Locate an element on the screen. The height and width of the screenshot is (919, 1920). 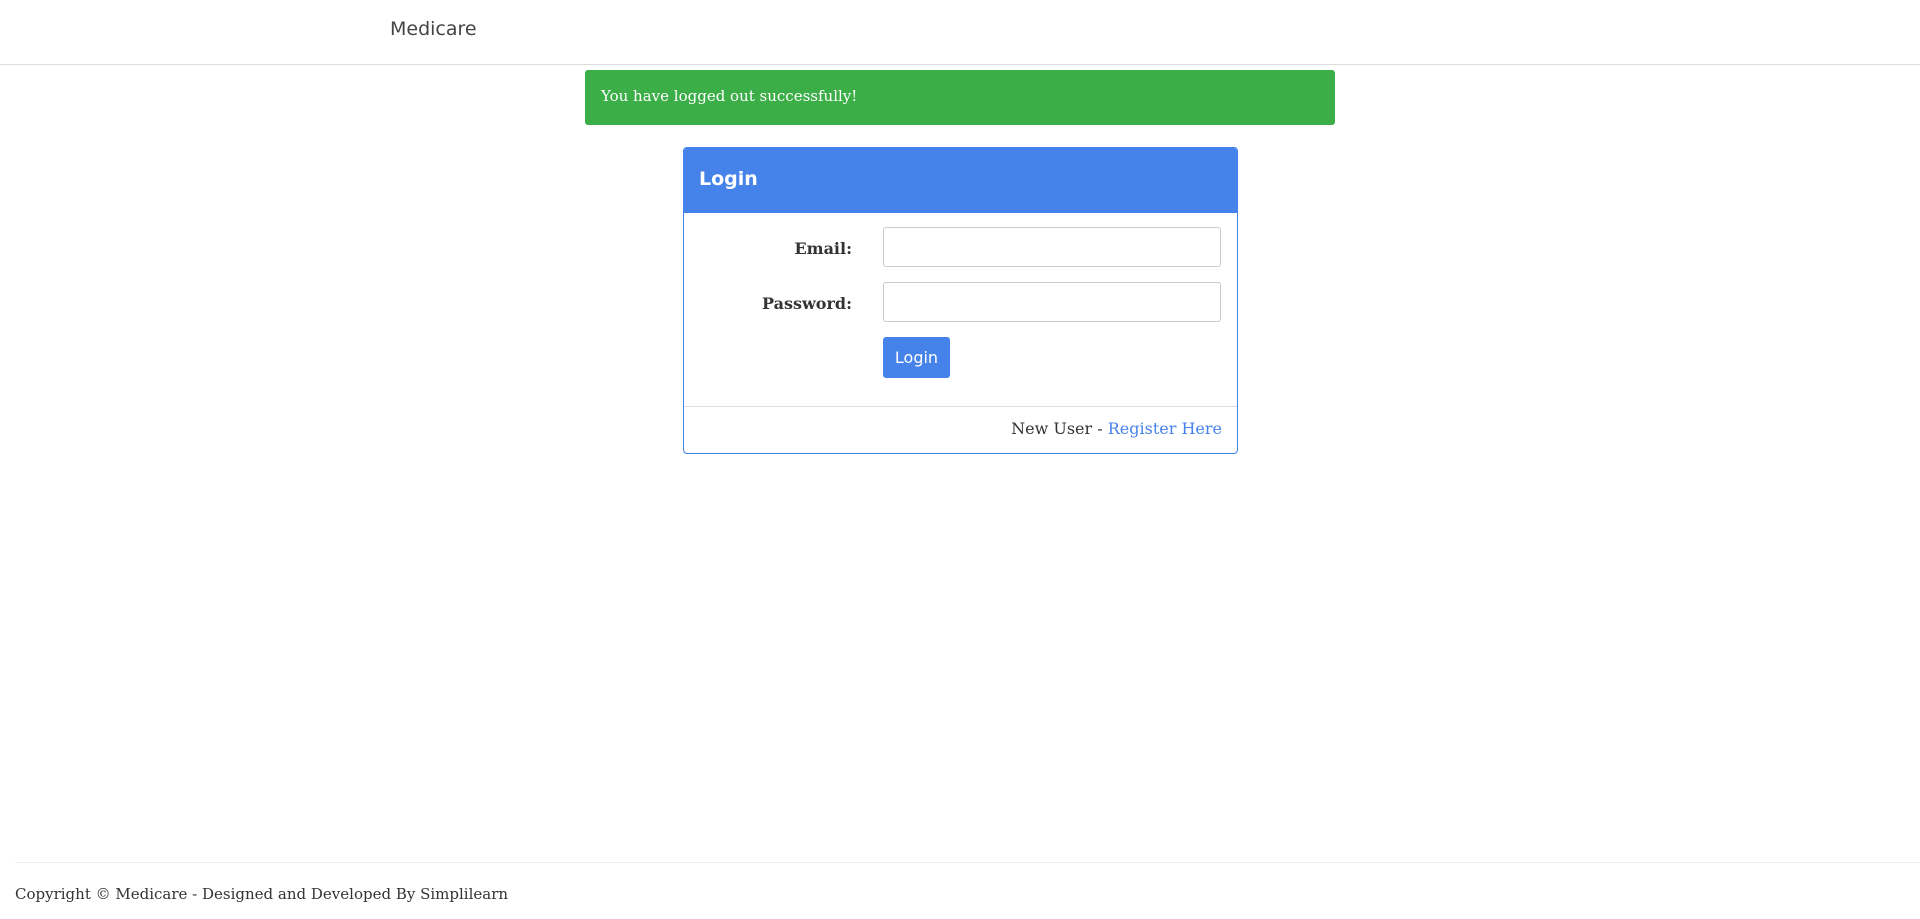
brand-link: Medicare is located at coordinates (433, 29).